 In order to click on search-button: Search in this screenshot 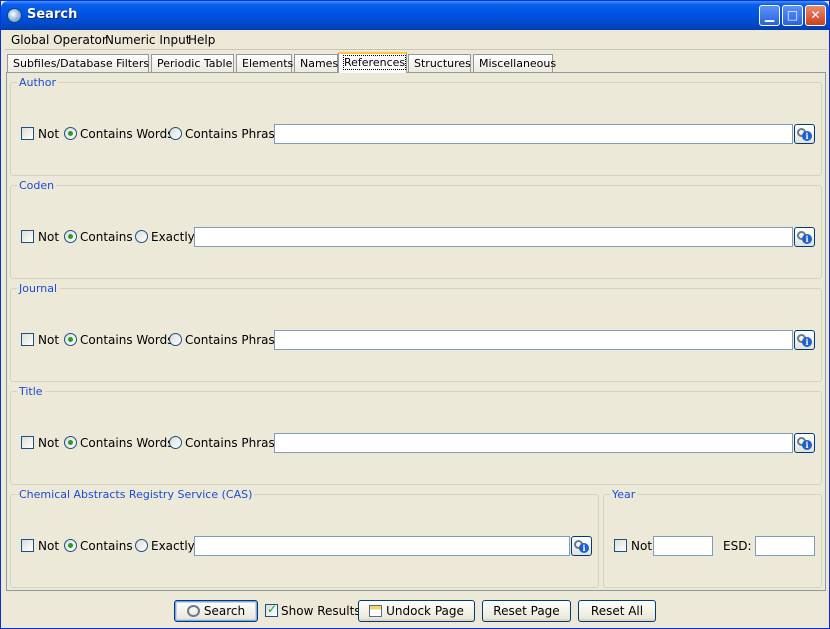, I will do `click(216, 611)`.